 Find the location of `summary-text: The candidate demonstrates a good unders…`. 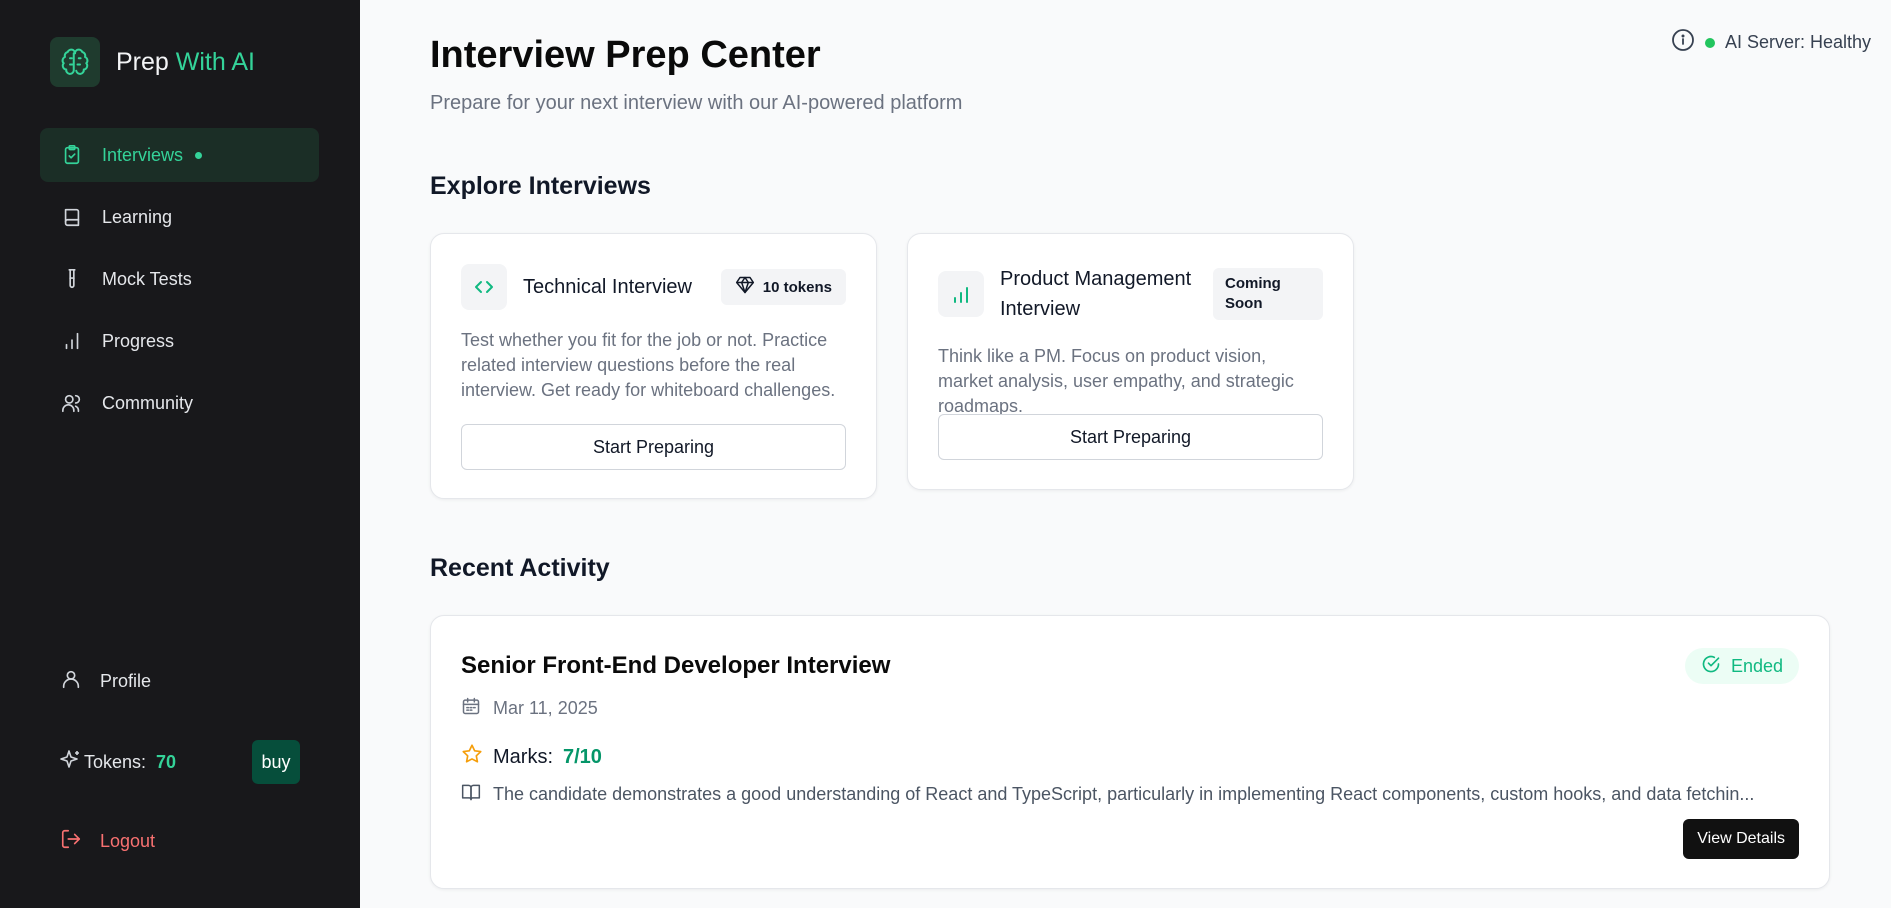

summary-text: The candidate demonstrates a good unders… is located at coordinates (1124, 794).